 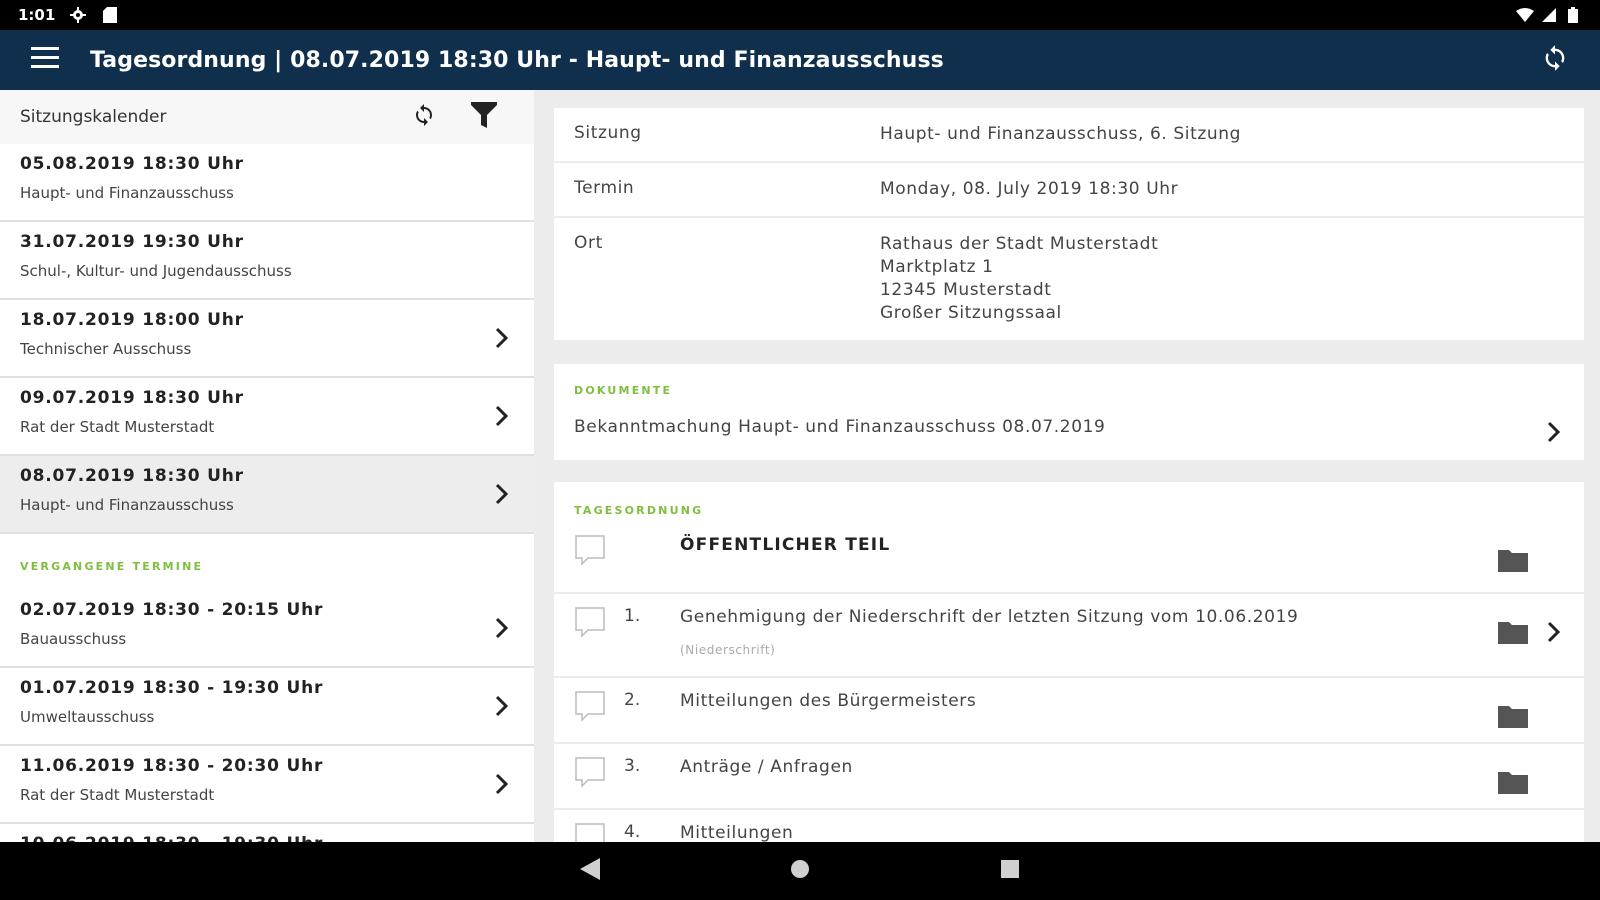 I want to click on agenda-section-title: ÖFFENTLICHER TEIL, so click(x=785, y=545).